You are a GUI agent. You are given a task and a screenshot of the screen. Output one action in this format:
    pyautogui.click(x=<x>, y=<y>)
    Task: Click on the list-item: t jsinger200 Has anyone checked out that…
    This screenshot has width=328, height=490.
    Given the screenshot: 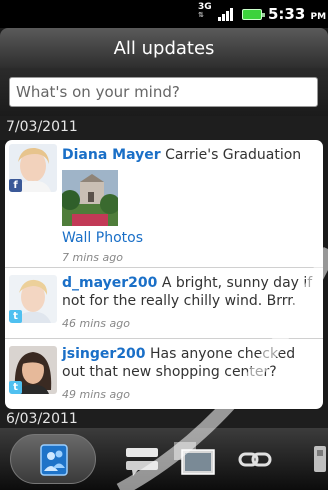 What is the action you would take?
    pyautogui.click(x=164, y=374)
    